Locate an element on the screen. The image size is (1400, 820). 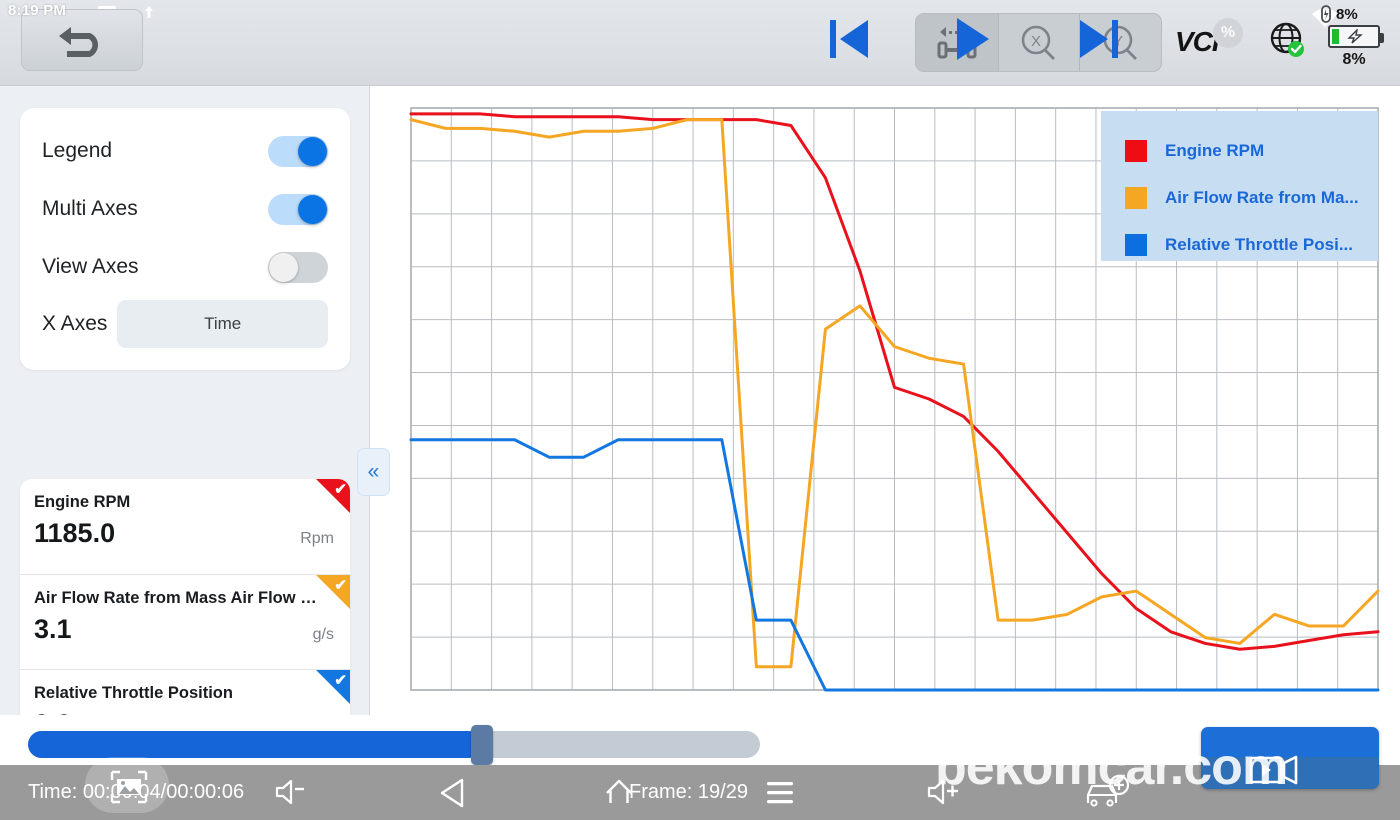
legend-item: Engine RPM is located at coordinates (1251, 150).